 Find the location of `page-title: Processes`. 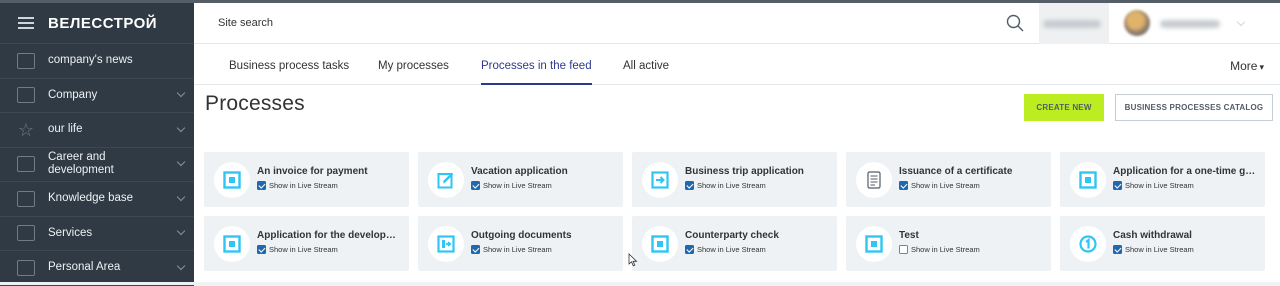

page-title: Processes is located at coordinates (255, 103).